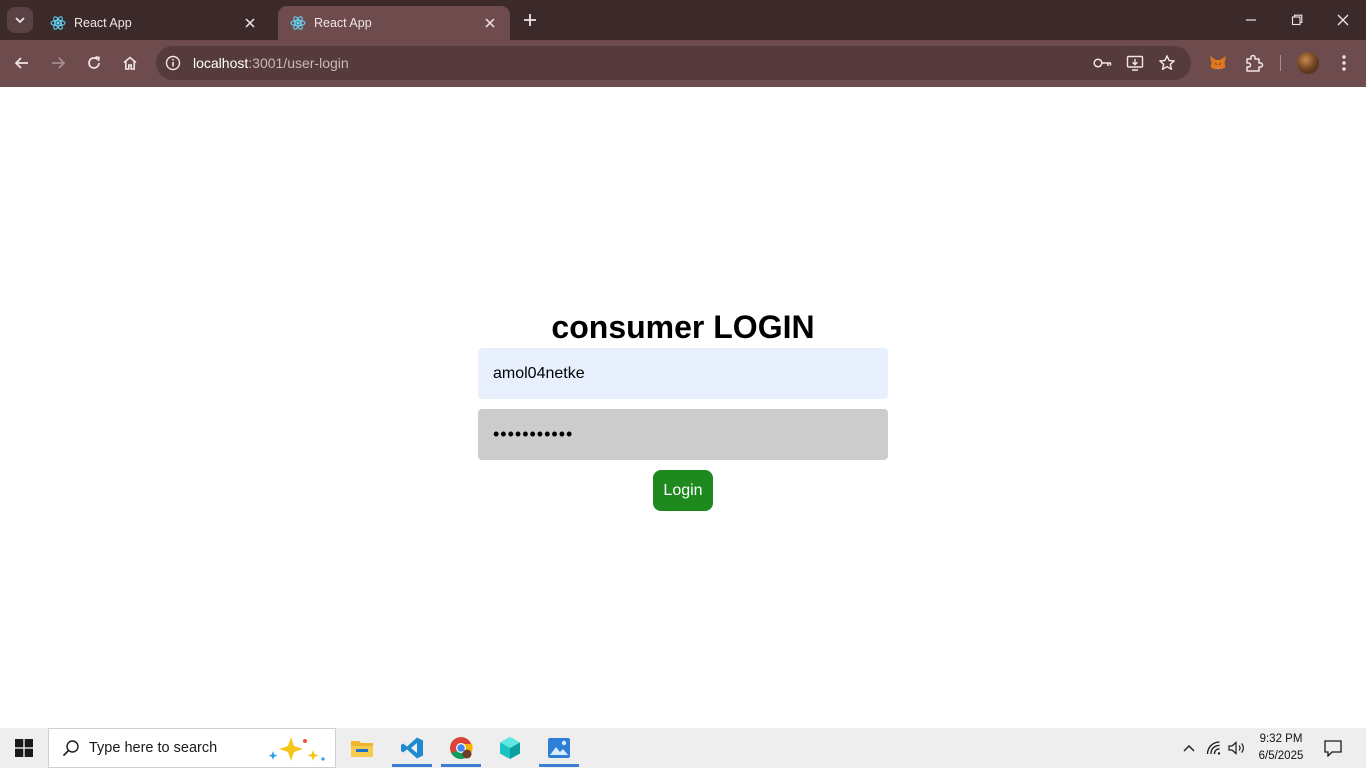  What do you see at coordinates (1214, 748) in the screenshot?
I see `wifi-icon` at bounding box center [1214, 748].